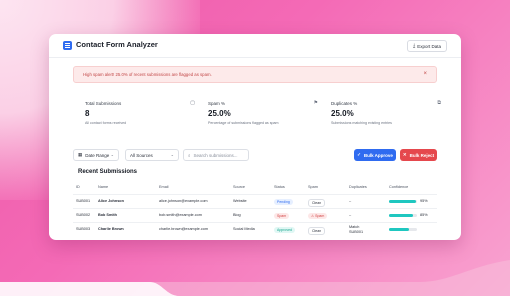 The width and height of the screenshot is (510, 296). I want to click on cell-name: Bob Smith, so click(107, 215).